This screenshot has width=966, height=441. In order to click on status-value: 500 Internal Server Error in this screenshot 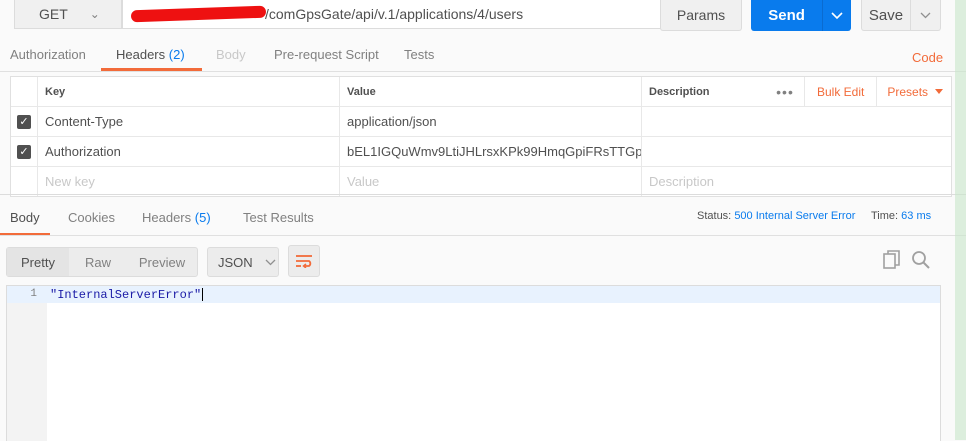, I will do `click(794, 216)`.